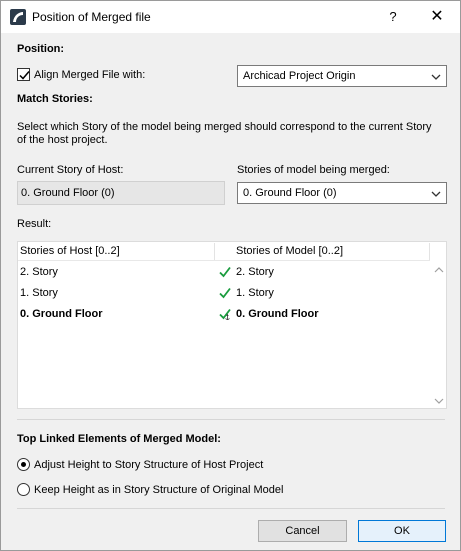 The image size is (461, 551). Describe the element at coordinates (61, 314) in the screenshot. I see `host-story-cell: 0. Ground Floor` at that location.